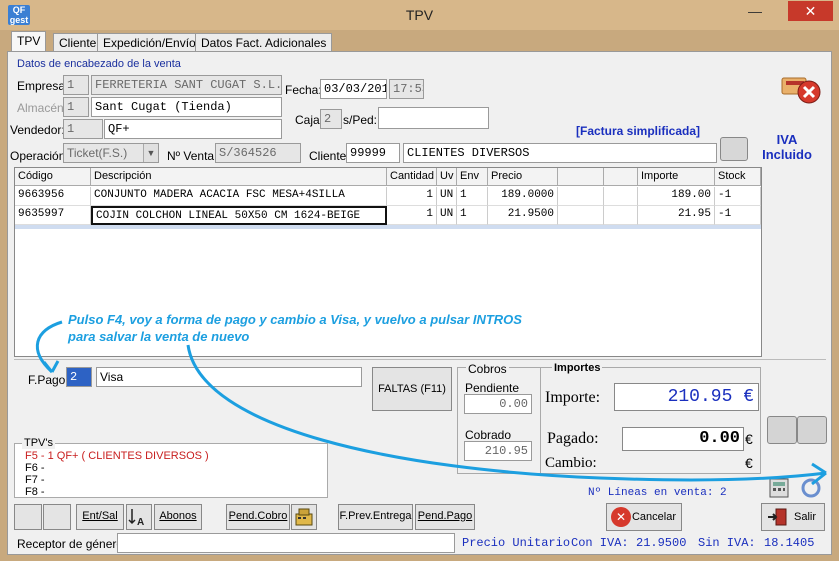 The height and width of the screenshot is (561, 839). I want to click on refresh-icon, so click(811, 488).